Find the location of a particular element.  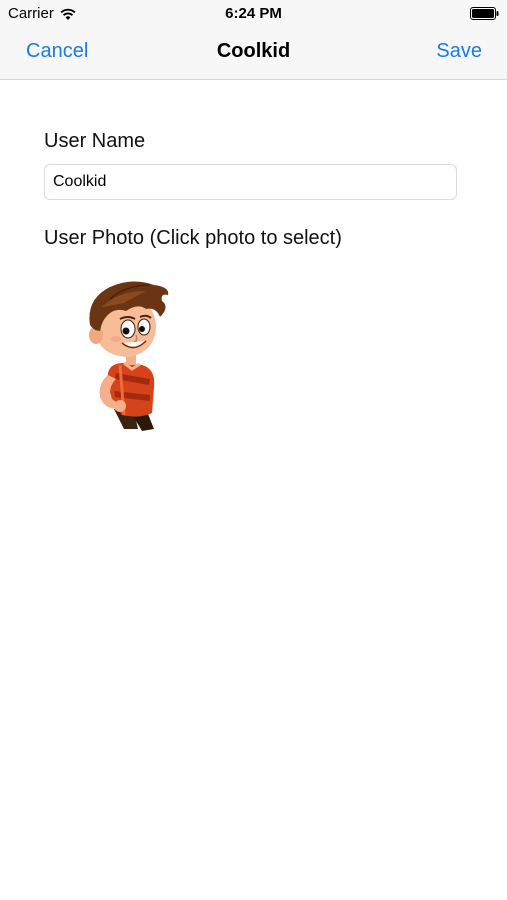

username-label: User Name is located at coordinates (95, 141).